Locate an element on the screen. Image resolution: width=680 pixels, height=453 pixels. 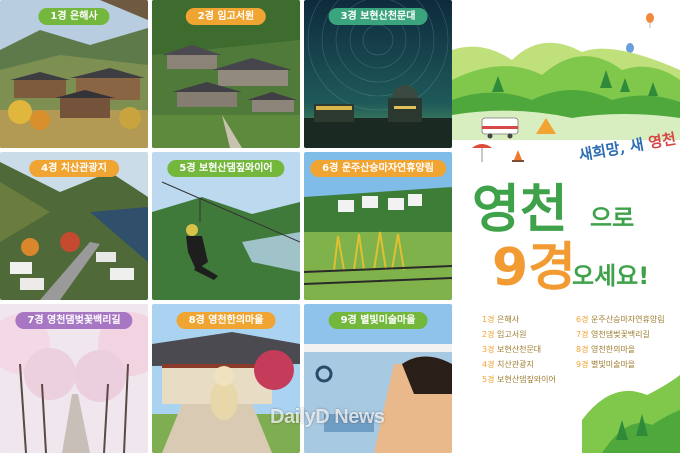
tile-5-zipwire: 5경 보현산댐짚와이어 is located at coordinates (226, 226).